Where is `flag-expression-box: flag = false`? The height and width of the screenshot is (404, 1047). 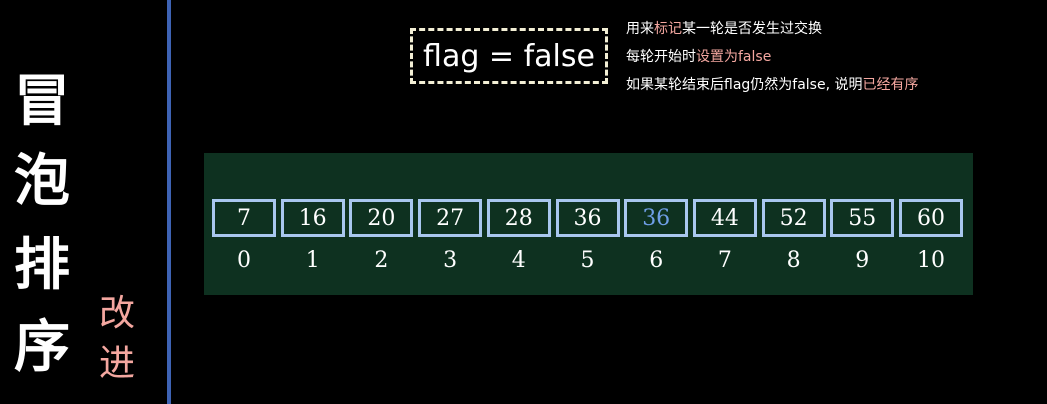 flag-expression-box: flag = false is located at coordinates (509, 56).